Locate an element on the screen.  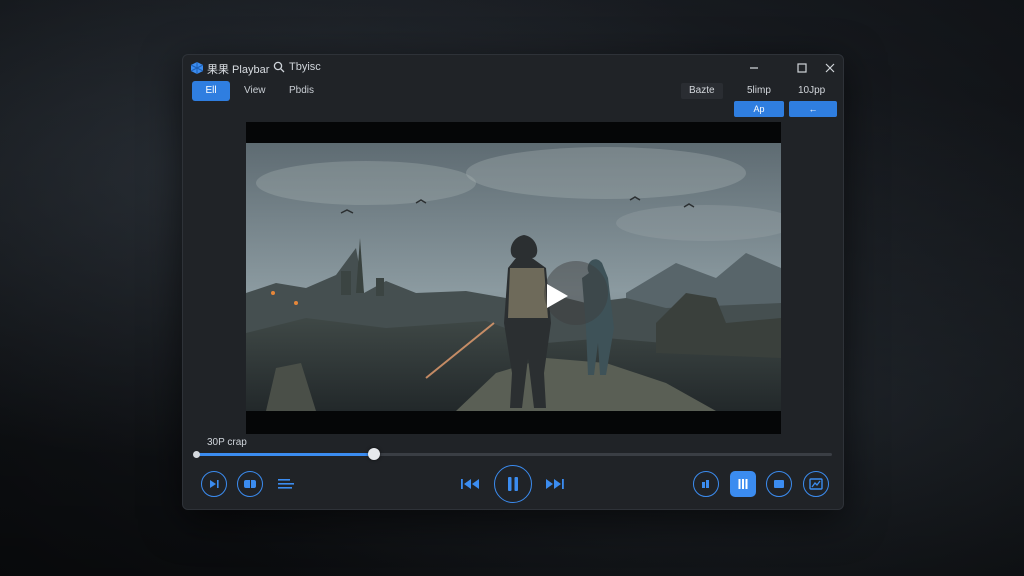
maximize-icon is located at coordinates (802, 68).